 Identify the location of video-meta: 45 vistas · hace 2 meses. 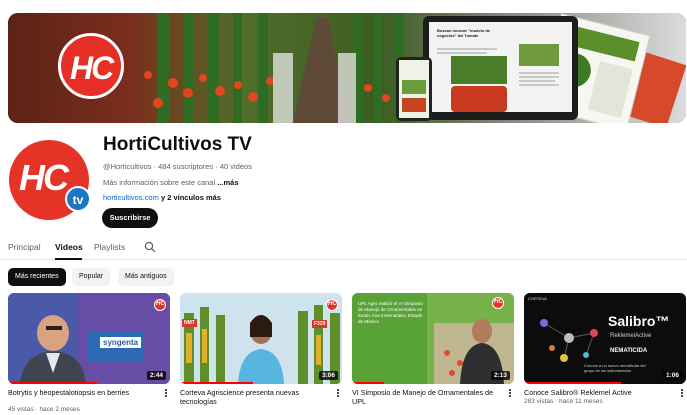
(44, 409).